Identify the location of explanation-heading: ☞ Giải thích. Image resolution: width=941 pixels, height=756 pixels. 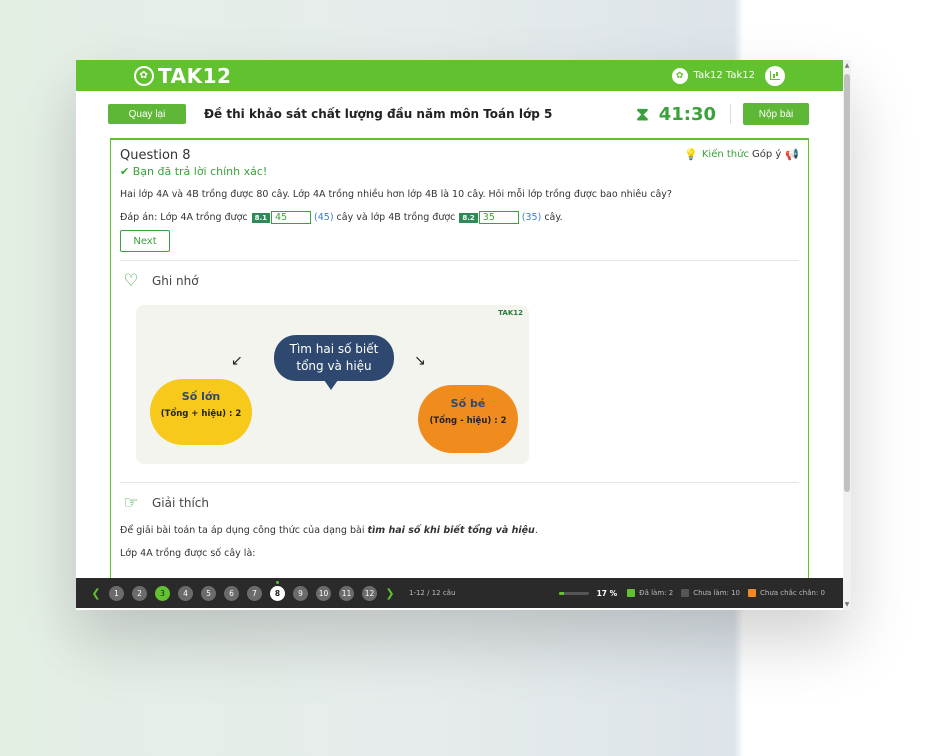
(459, 503).